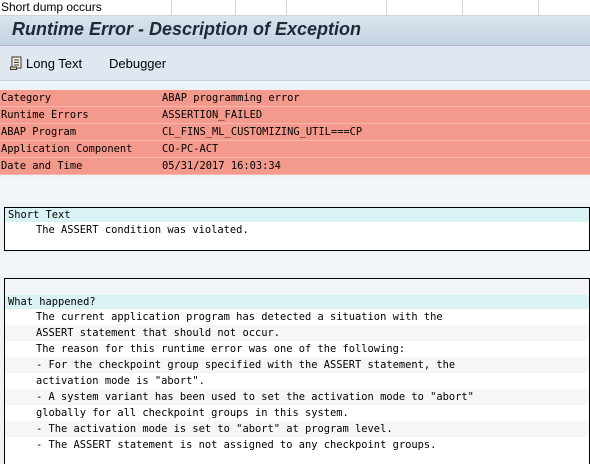 The image size is (590, 464). Describe the element at coordinates (262, 132) in the screenshot. I see `header-value: CL_FINS_ML_CUSTOMIZING_UTIL===CP` at that location.